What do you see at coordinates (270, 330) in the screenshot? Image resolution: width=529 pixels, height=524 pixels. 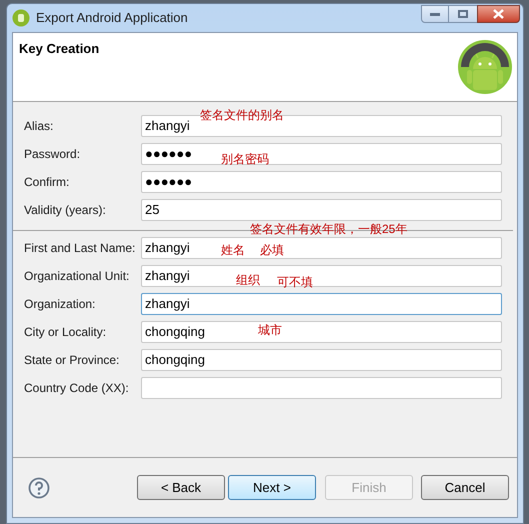 I see `annotation-note: 城市` at bounding box center [270, 330].